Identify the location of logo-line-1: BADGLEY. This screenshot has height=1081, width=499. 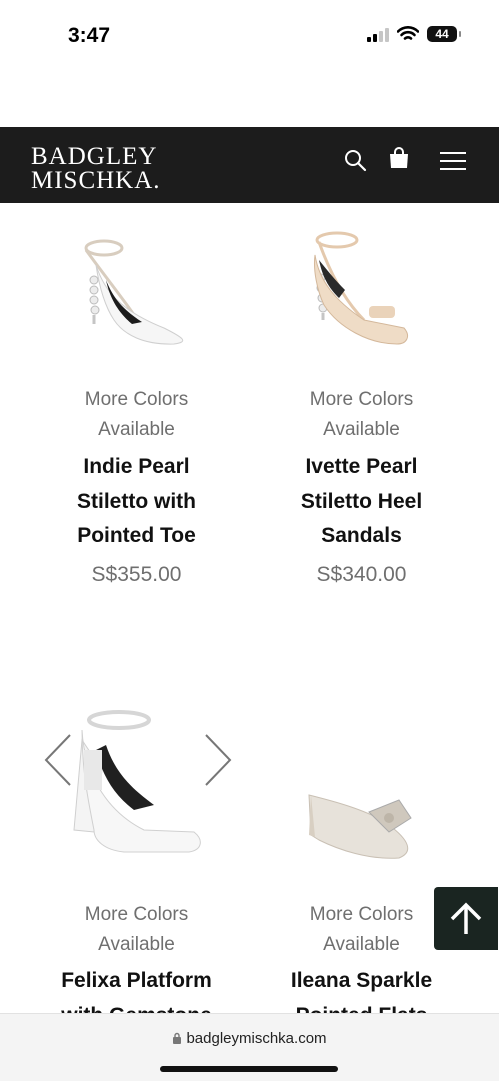
(94, 156).